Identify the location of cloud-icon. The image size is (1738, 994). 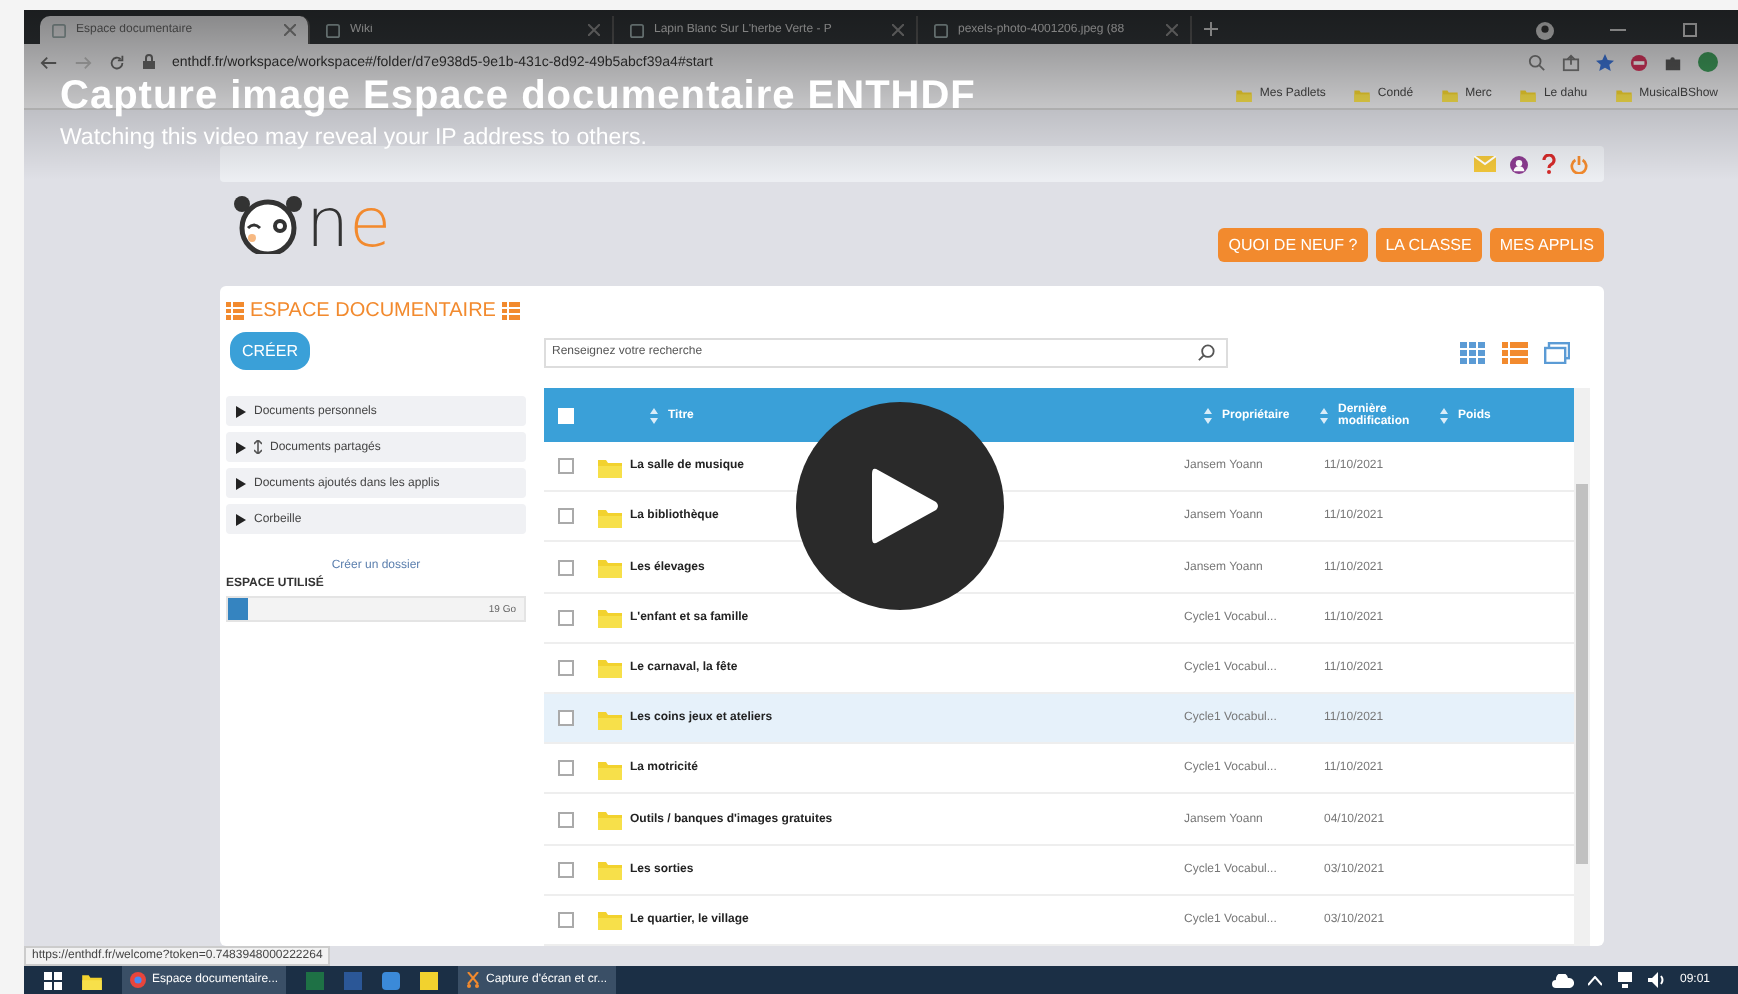
(1562, 980).